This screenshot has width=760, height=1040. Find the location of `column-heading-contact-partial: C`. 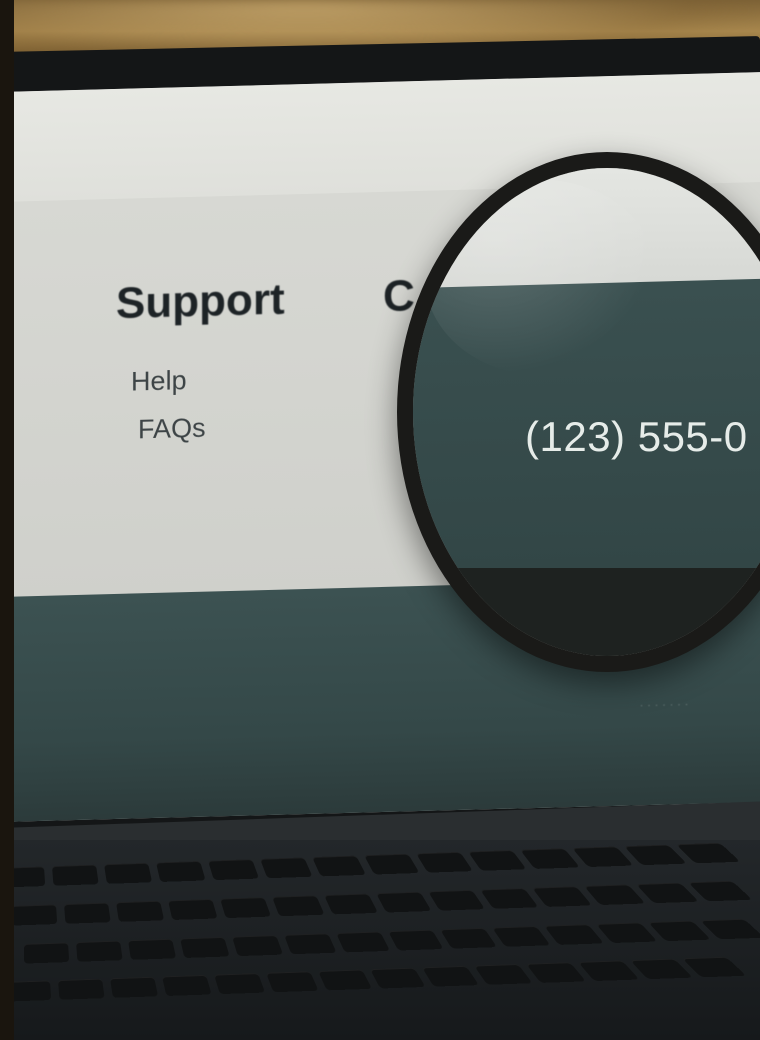

column-heading-contact-partial: C is located at coordinates (399, 296).